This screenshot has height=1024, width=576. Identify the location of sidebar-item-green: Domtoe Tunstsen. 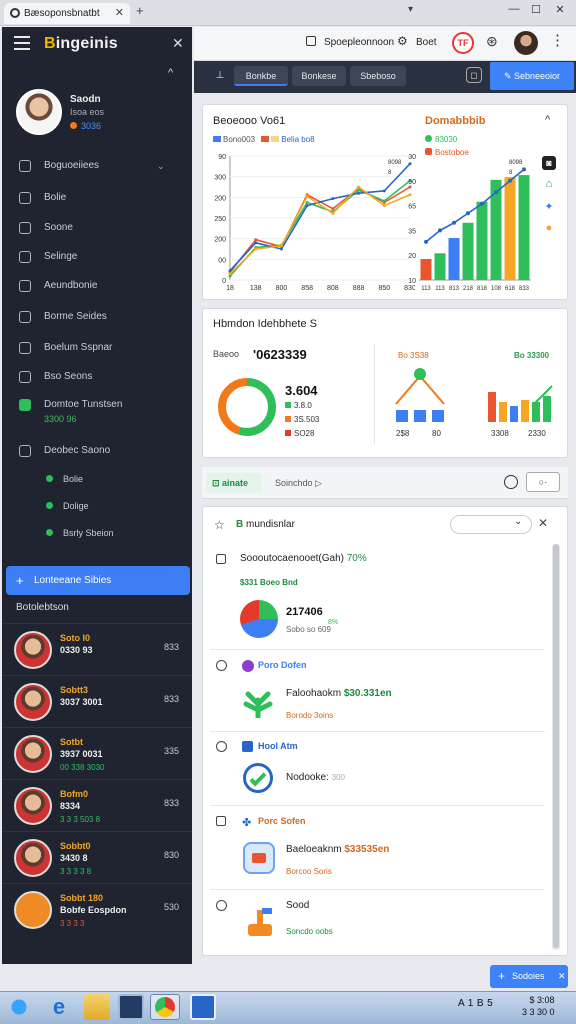
(97, 405).